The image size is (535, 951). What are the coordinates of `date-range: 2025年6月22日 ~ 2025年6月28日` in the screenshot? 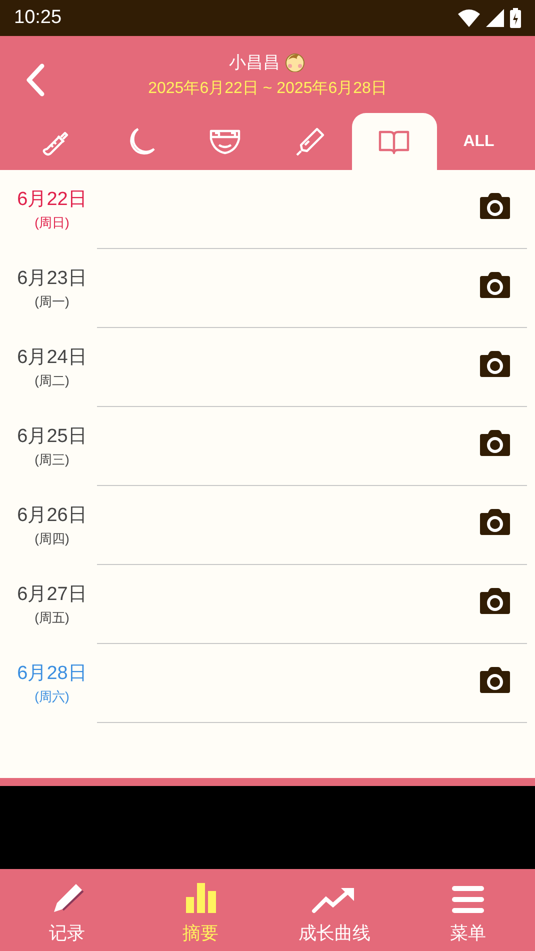 It's located at (267, 88).